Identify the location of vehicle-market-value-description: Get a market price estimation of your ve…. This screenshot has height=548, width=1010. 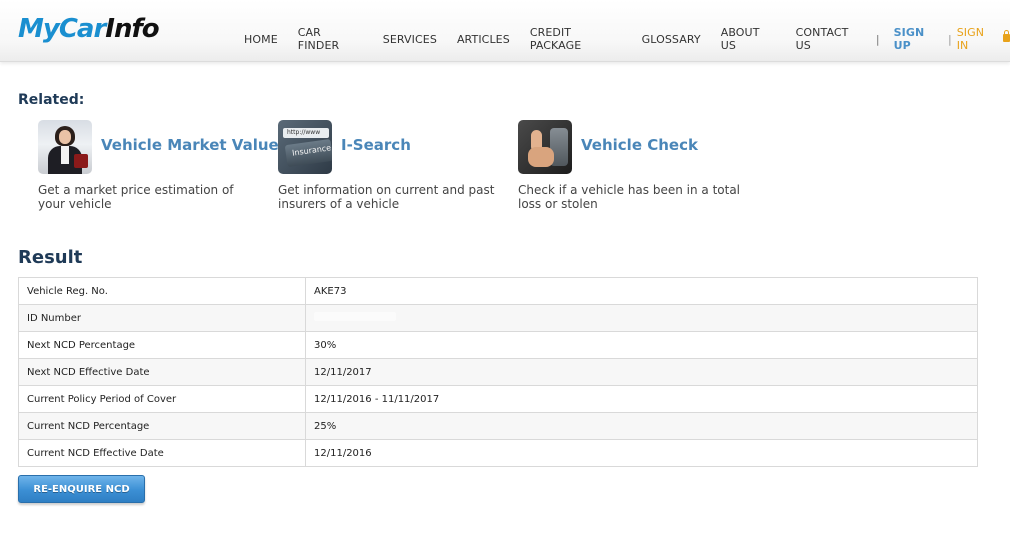
(136, 197).